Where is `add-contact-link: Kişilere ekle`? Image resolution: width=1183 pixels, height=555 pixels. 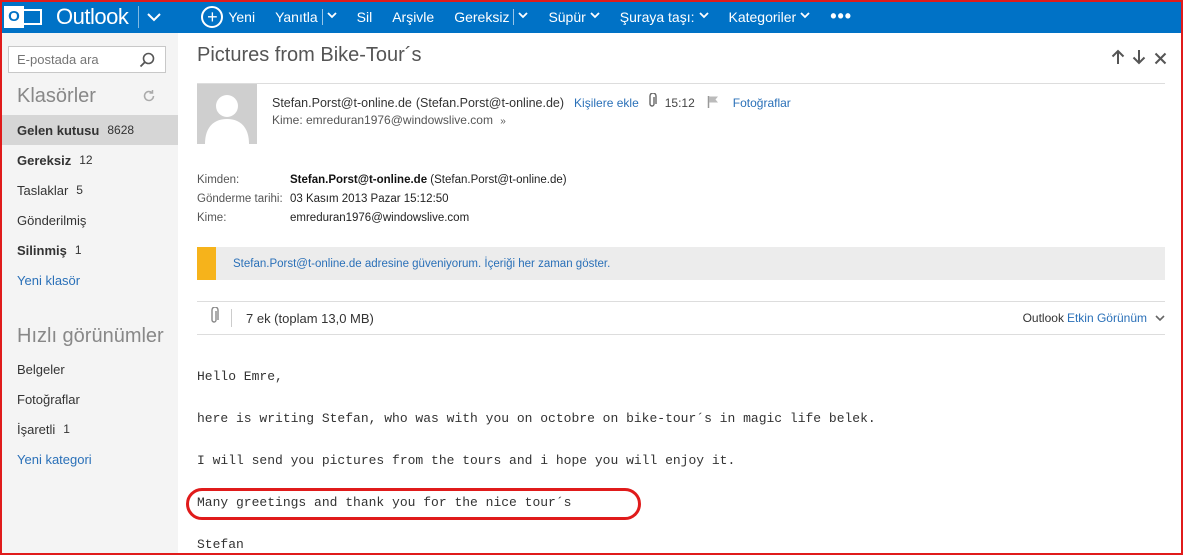 add-contact-link: Kişilere ekle is located at coordinates (606, 103).